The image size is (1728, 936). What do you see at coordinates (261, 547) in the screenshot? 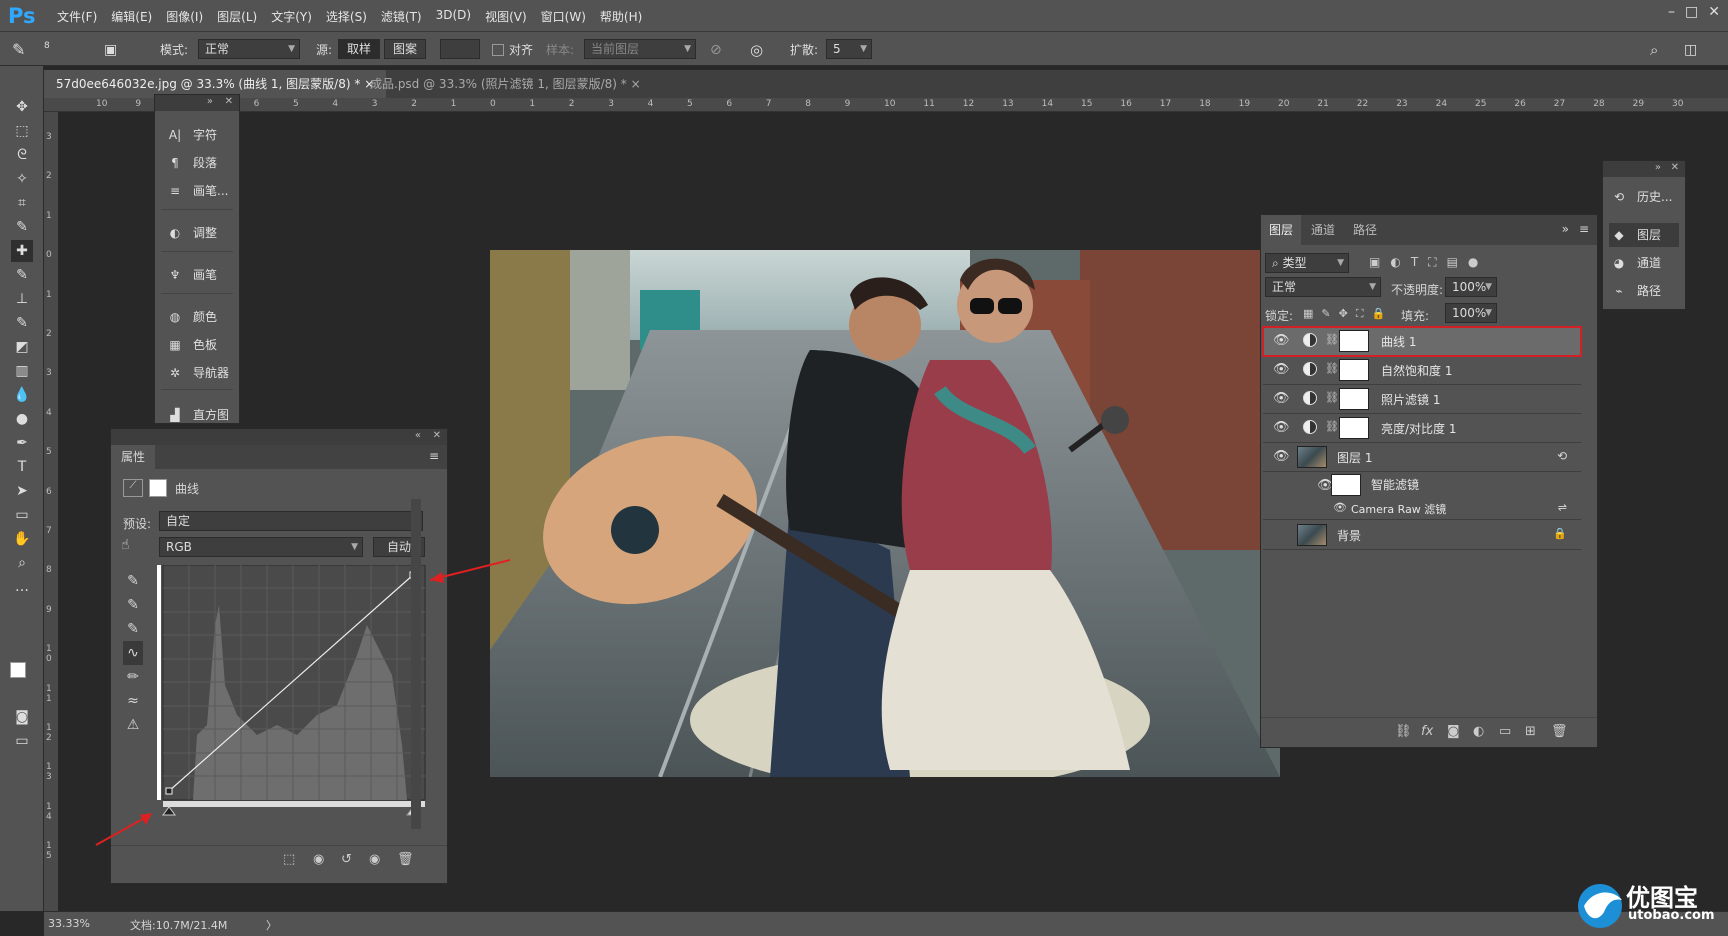
I see `channel-dropdown: RGB ▼` at bounding box center [261, 547].